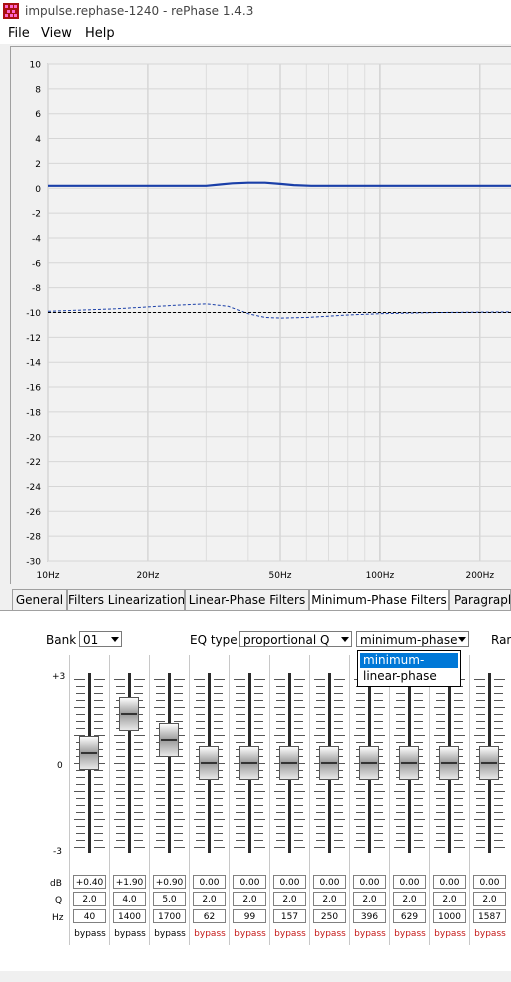 This screenshot has height=982, width=511. Describe the element at coordinates (39, 600) in the screenshot. I see `tab-general: General` at that location.